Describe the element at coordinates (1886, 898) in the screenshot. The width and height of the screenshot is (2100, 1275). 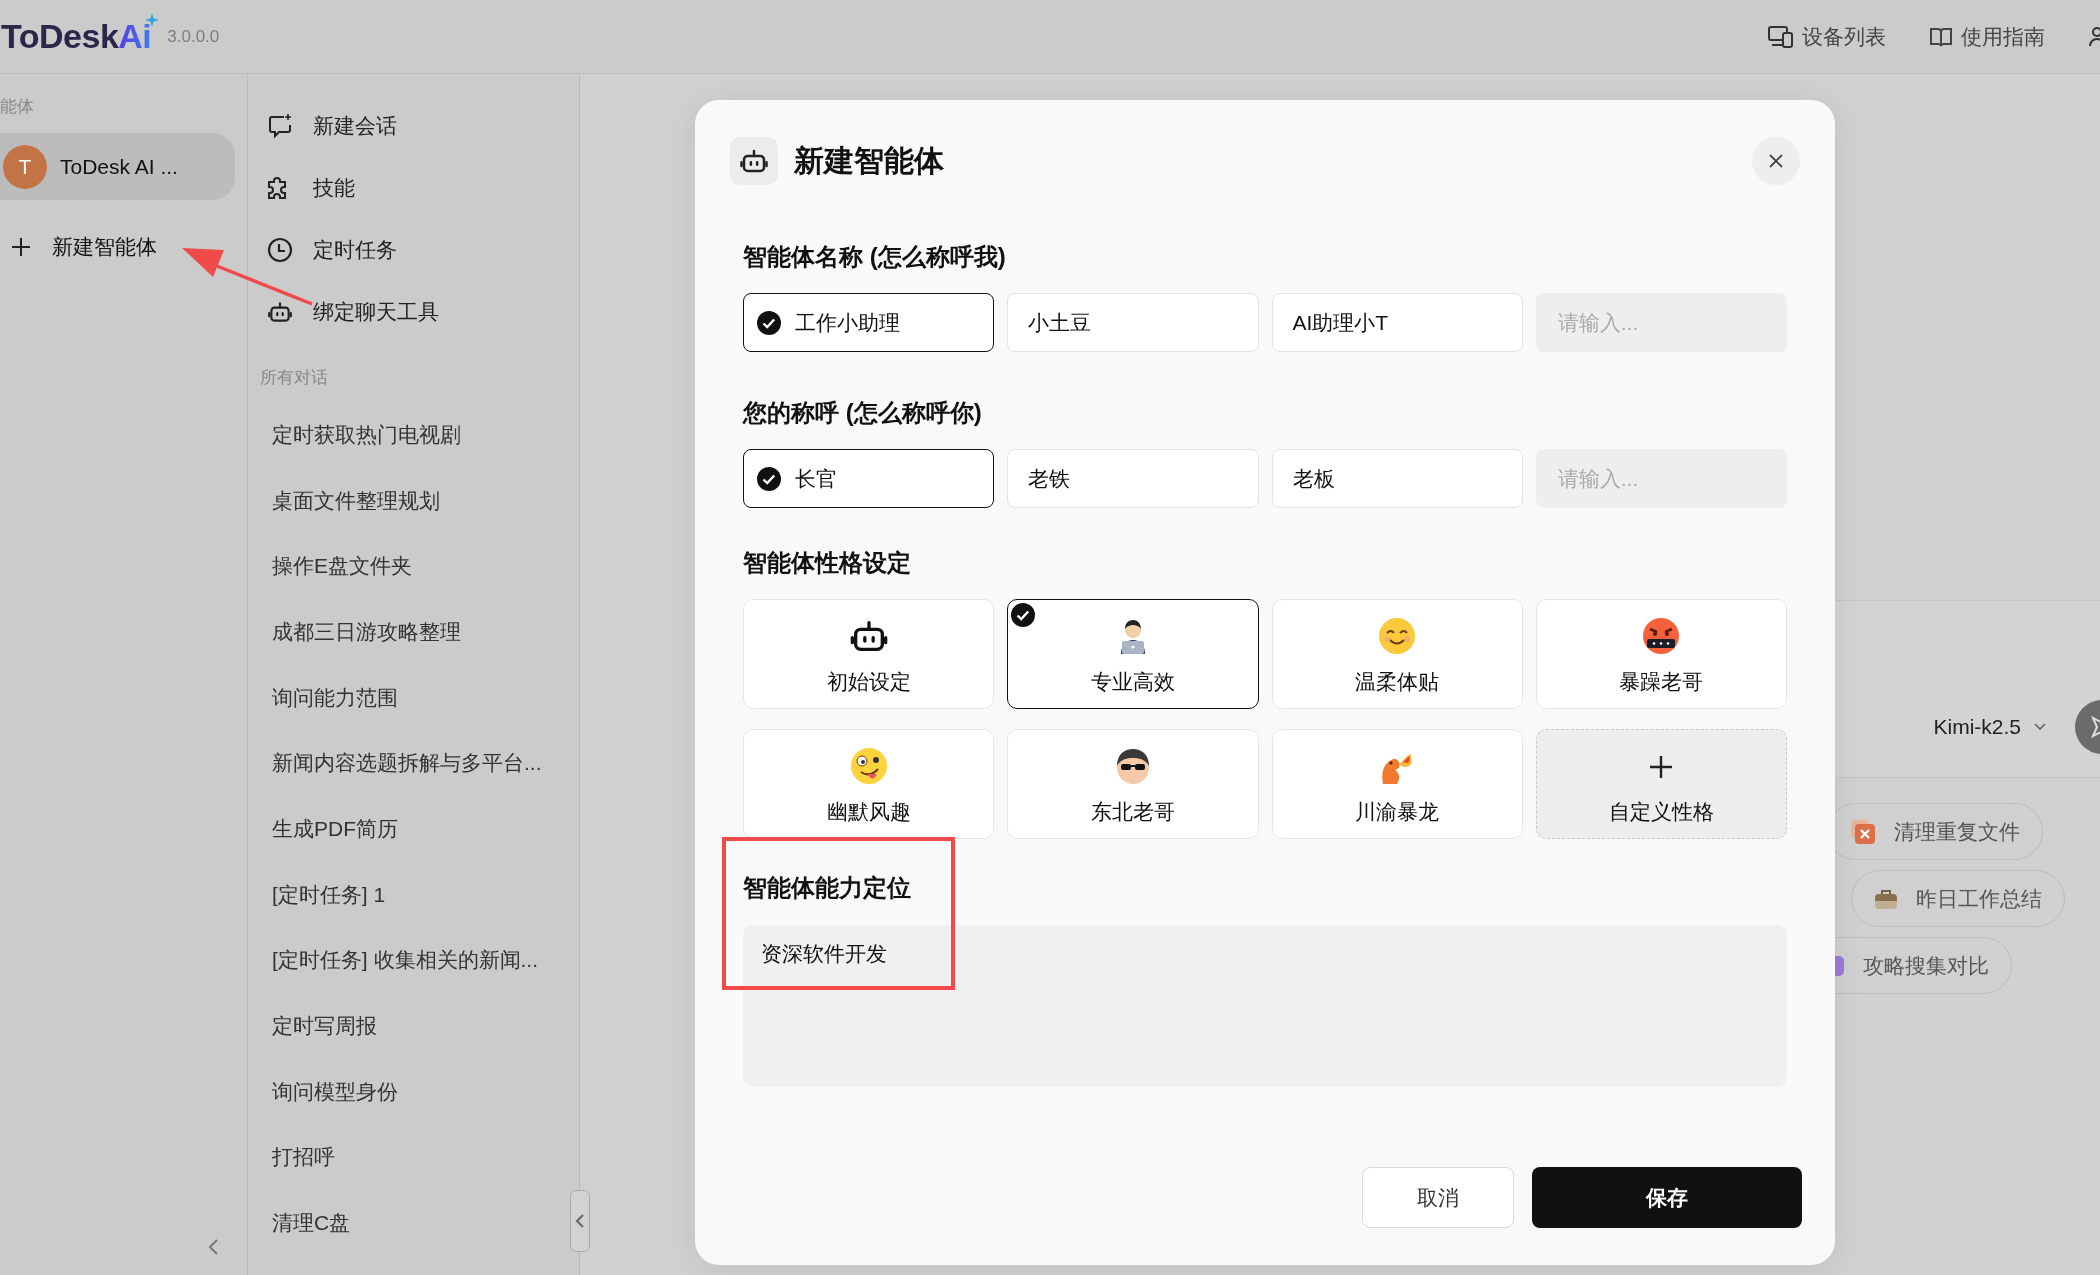
I see `briefcase-icon` at that location.